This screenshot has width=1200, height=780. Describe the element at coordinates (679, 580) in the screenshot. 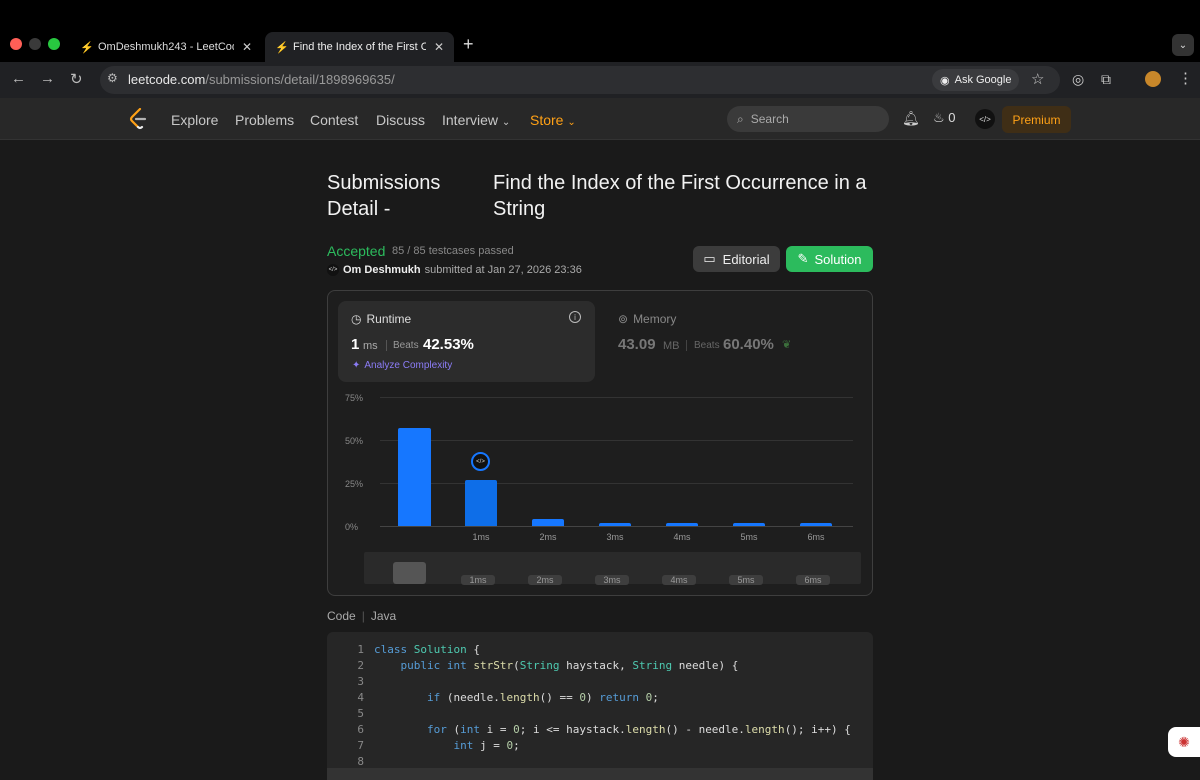

I see `scrubber-tick-label: 4ms` at that location.